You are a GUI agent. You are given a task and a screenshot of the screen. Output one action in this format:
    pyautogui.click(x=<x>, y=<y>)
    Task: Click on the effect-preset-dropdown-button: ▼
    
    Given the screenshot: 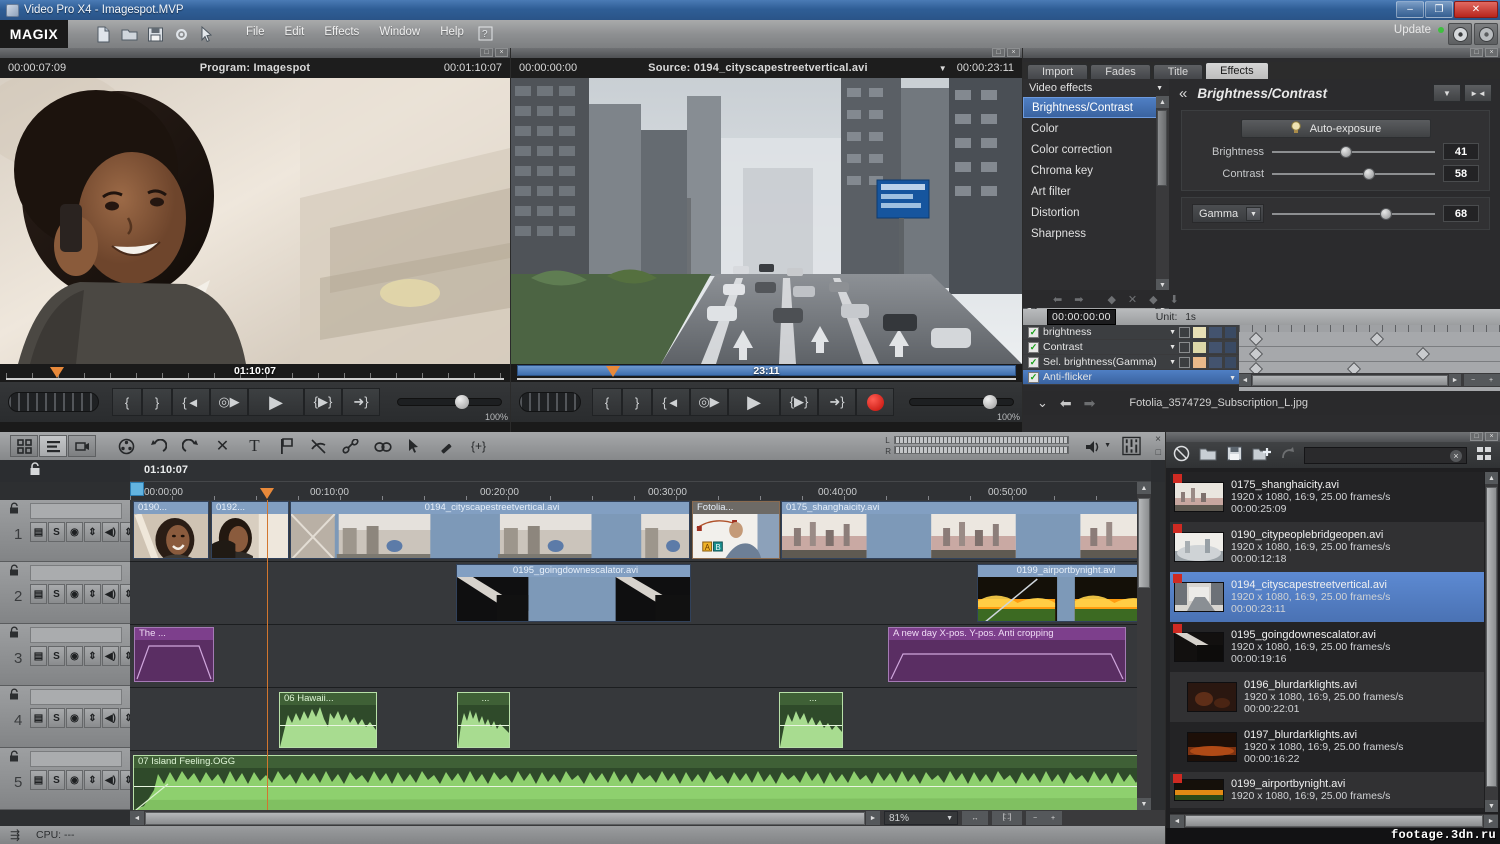 What is the action you would take?
    pyautogui.click(x=1447, y=93)
    